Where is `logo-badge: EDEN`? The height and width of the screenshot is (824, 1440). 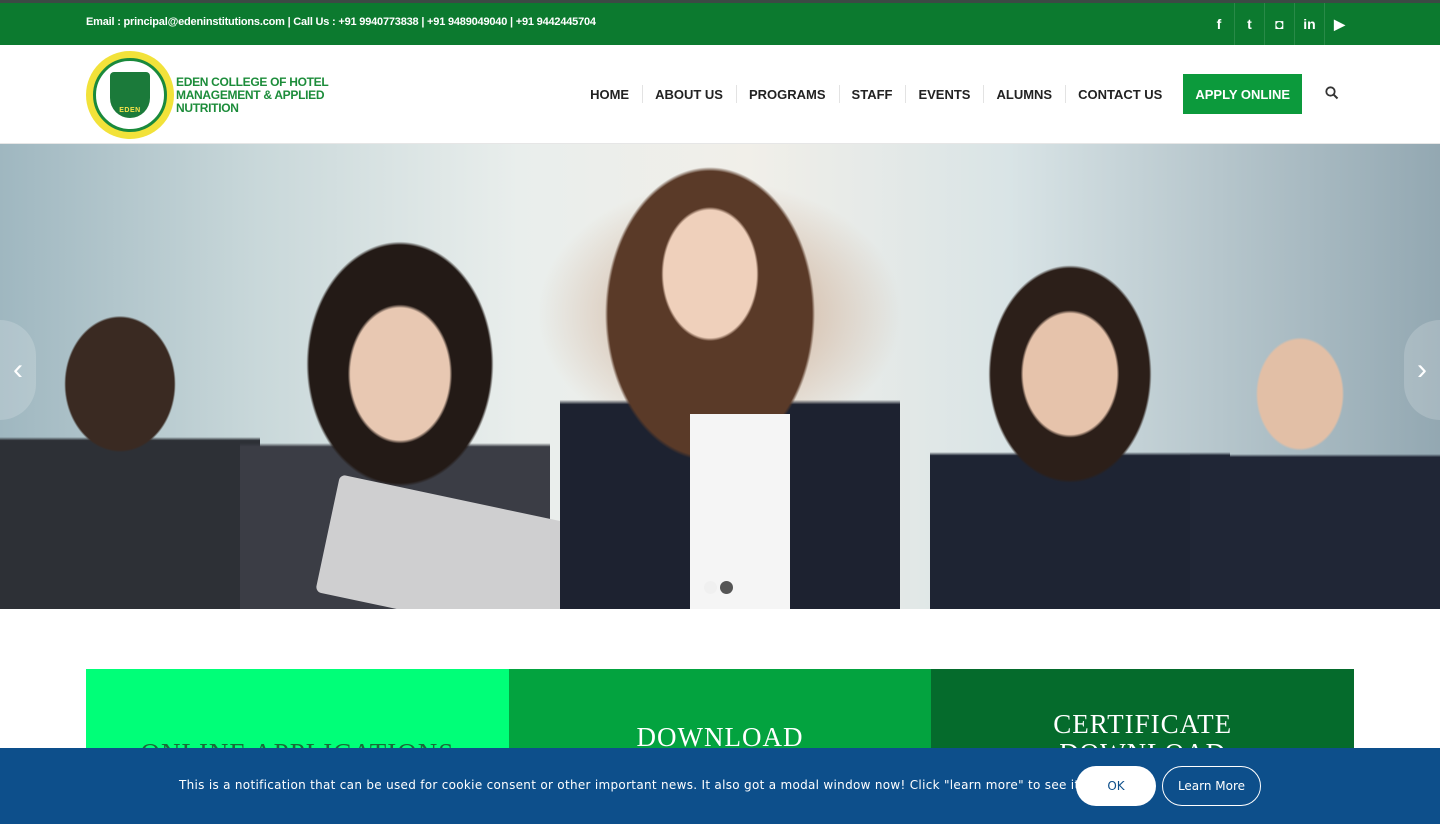
logo-badge: EDEN is located at coordinates (130, 110).